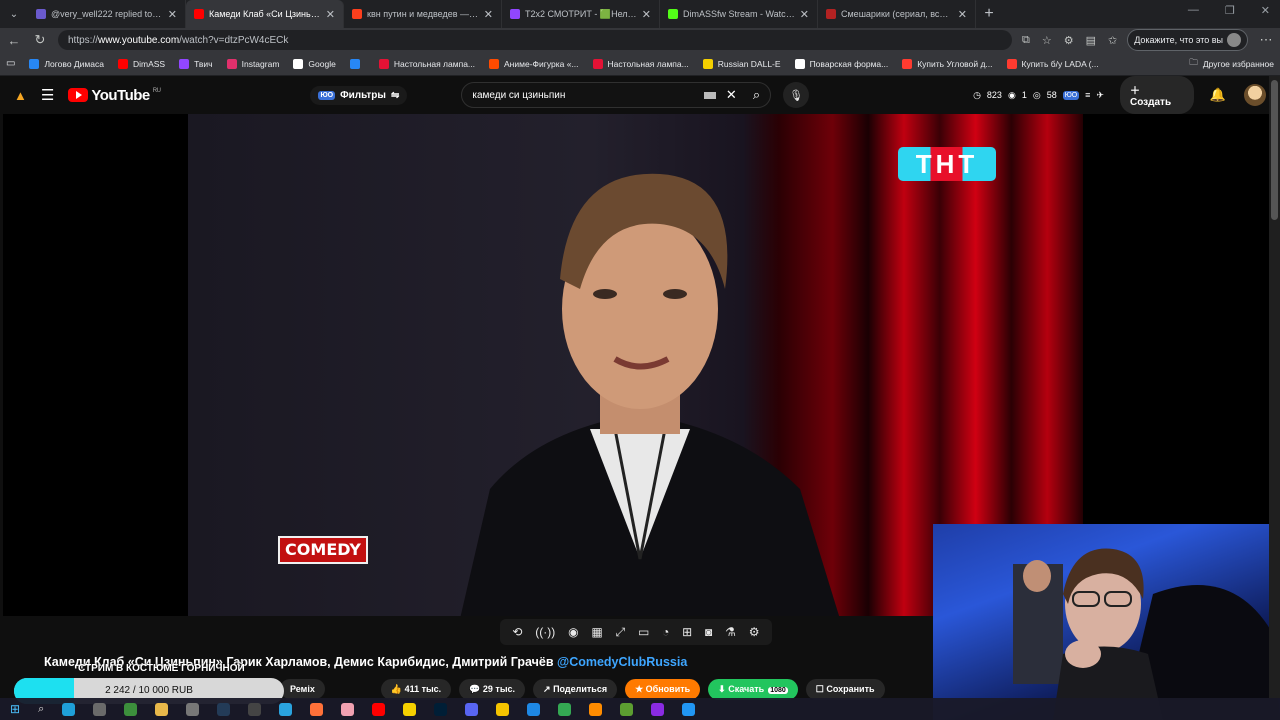  Describe the element at coordinates (40, 40) in the screenshot. I see `reload-icon: ↻` at that location.